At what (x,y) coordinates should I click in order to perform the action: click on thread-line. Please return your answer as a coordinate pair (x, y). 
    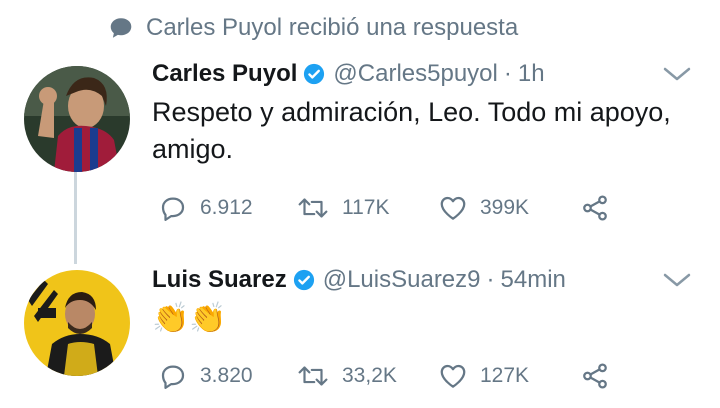
    Looking at the image, I should click on (75, 218).